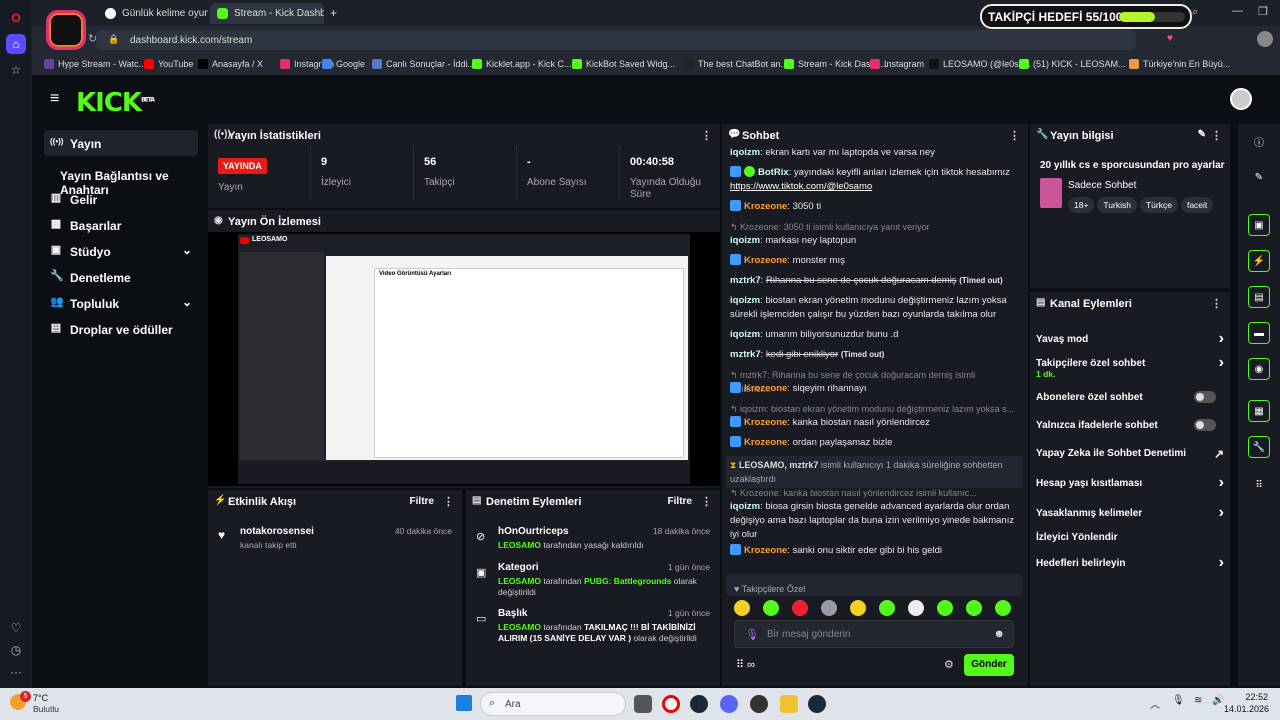  What do you see at coordinates (230, 64) in the screenshot?
I see `bookmark-item: Anasayfa / X` at bounding box center [230, 64].